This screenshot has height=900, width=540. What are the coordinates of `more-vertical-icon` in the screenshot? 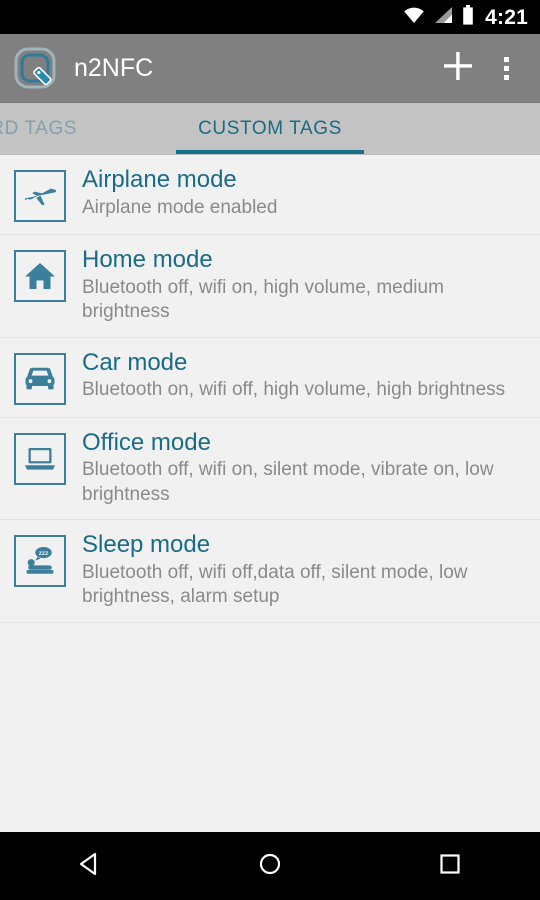 It's located at (506, 68).